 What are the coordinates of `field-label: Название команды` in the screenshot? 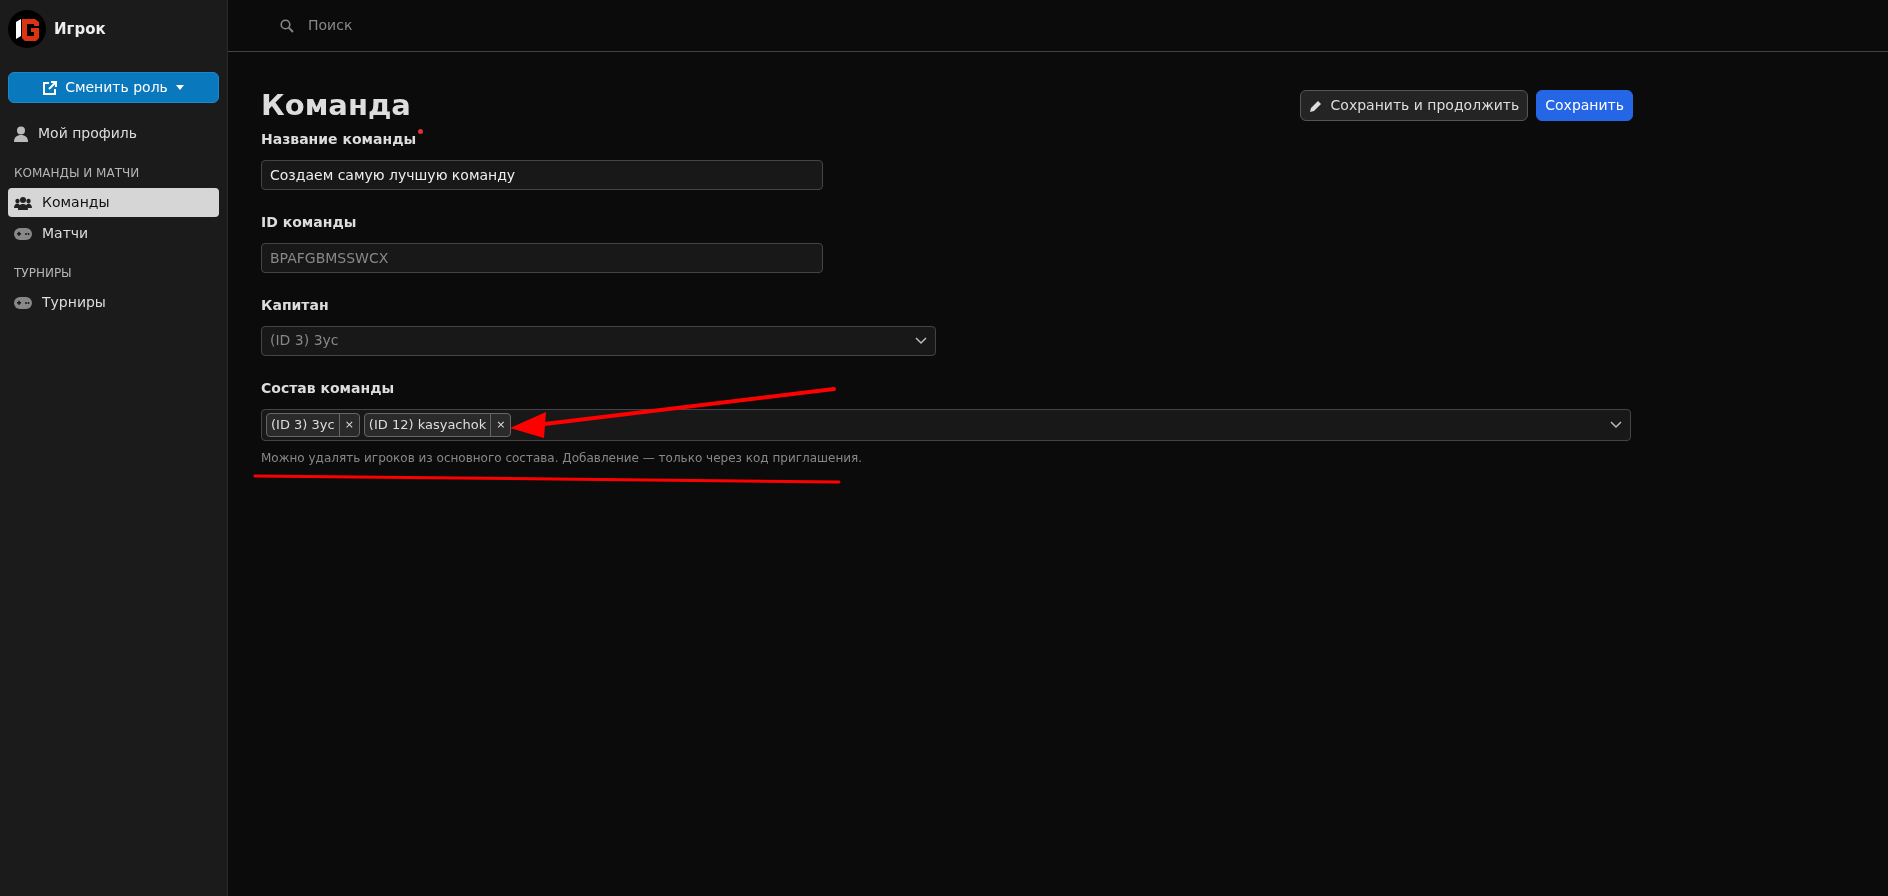 It's located at (339, 138).